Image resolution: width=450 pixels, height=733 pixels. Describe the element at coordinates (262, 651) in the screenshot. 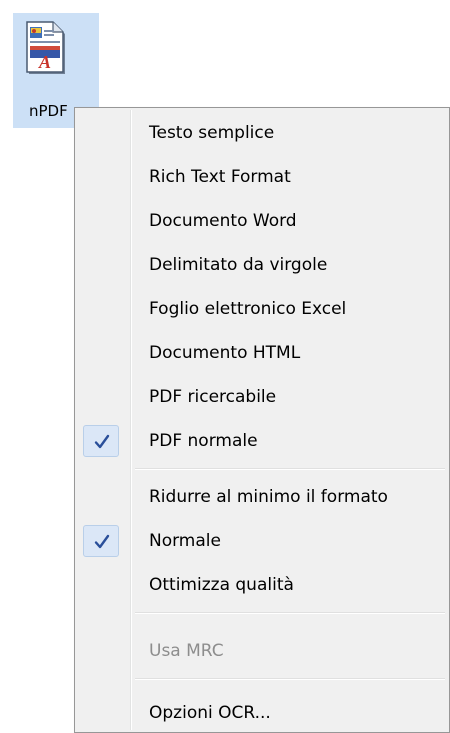

I see `menu-item-usa-mrc: Usa MRC` at that location.